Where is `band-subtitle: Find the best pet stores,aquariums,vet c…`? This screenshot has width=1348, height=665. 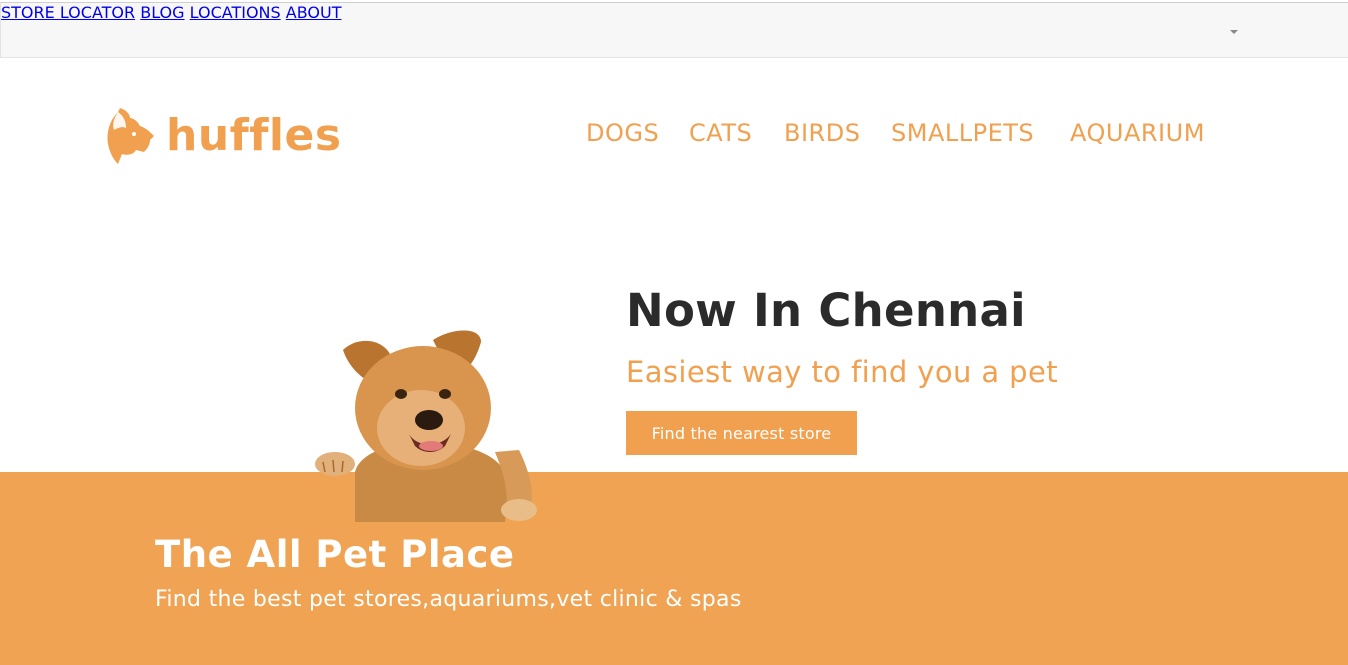 band-subtitle: Find the best pet stores,aquariums,vet c… is located at coordinates (448, 599).